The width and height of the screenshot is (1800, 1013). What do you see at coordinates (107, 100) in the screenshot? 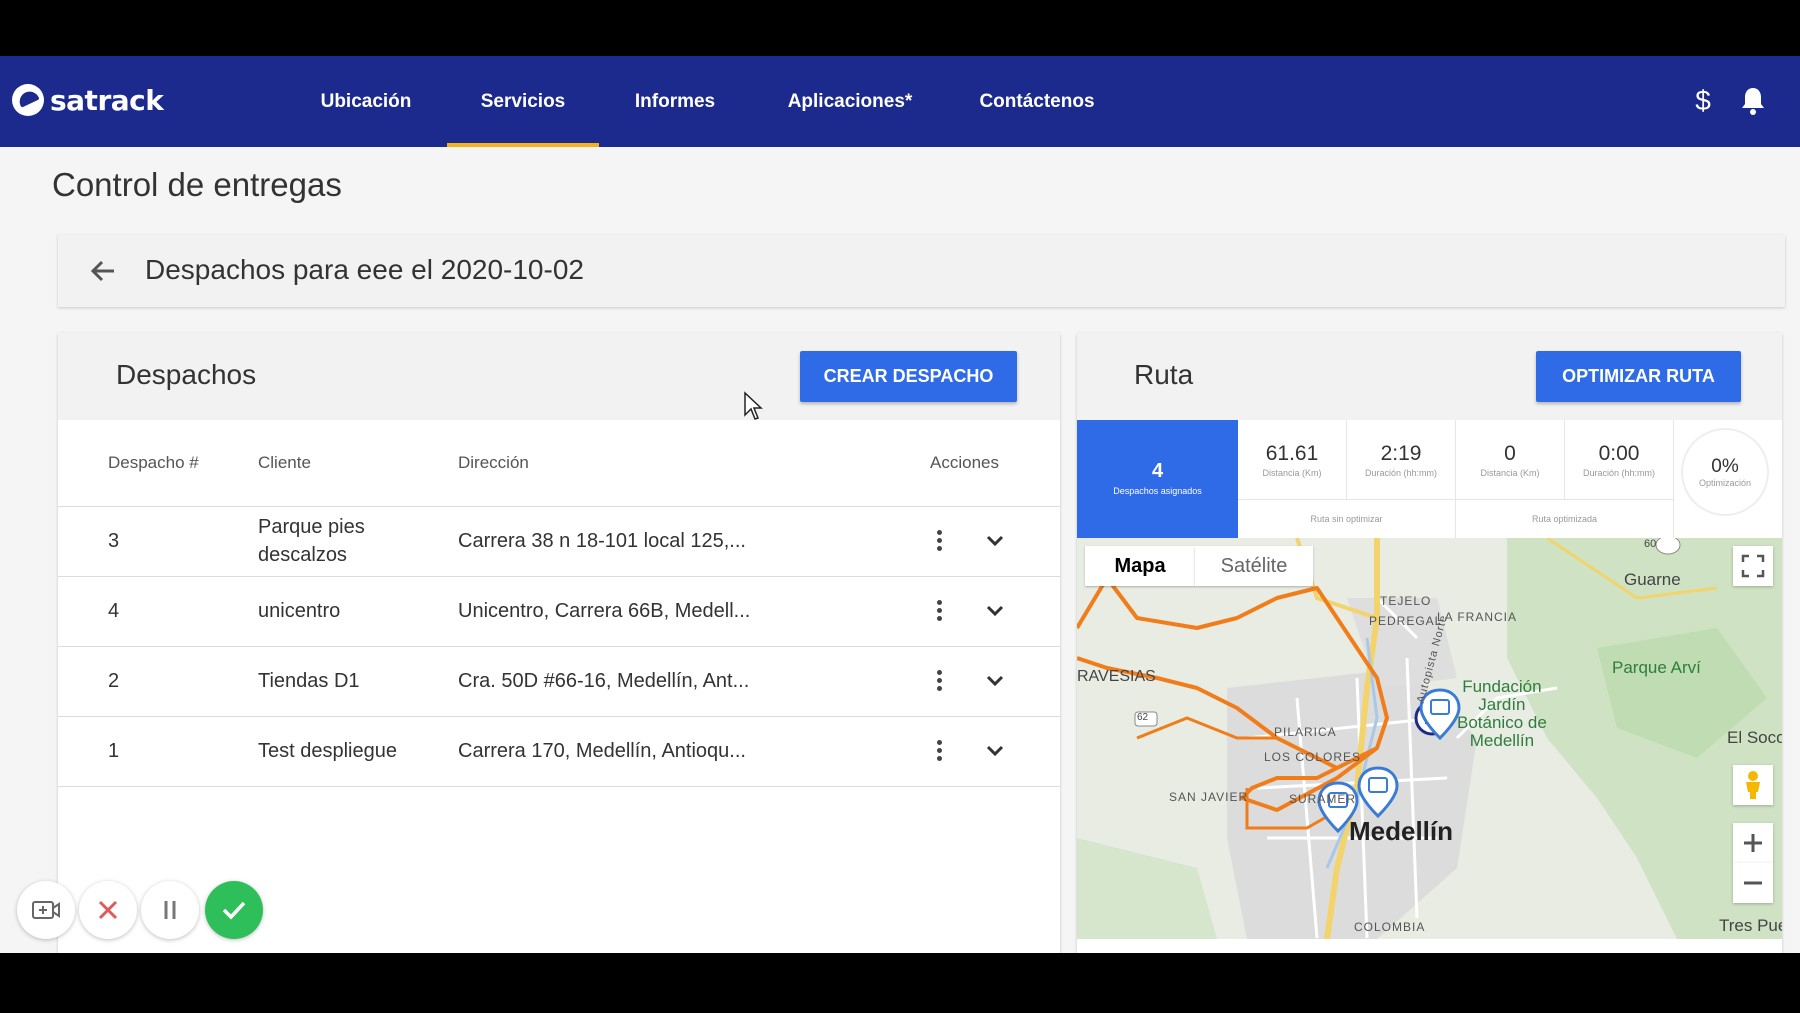
I see `brand-name: satrack` at bounding box center [107, 100].